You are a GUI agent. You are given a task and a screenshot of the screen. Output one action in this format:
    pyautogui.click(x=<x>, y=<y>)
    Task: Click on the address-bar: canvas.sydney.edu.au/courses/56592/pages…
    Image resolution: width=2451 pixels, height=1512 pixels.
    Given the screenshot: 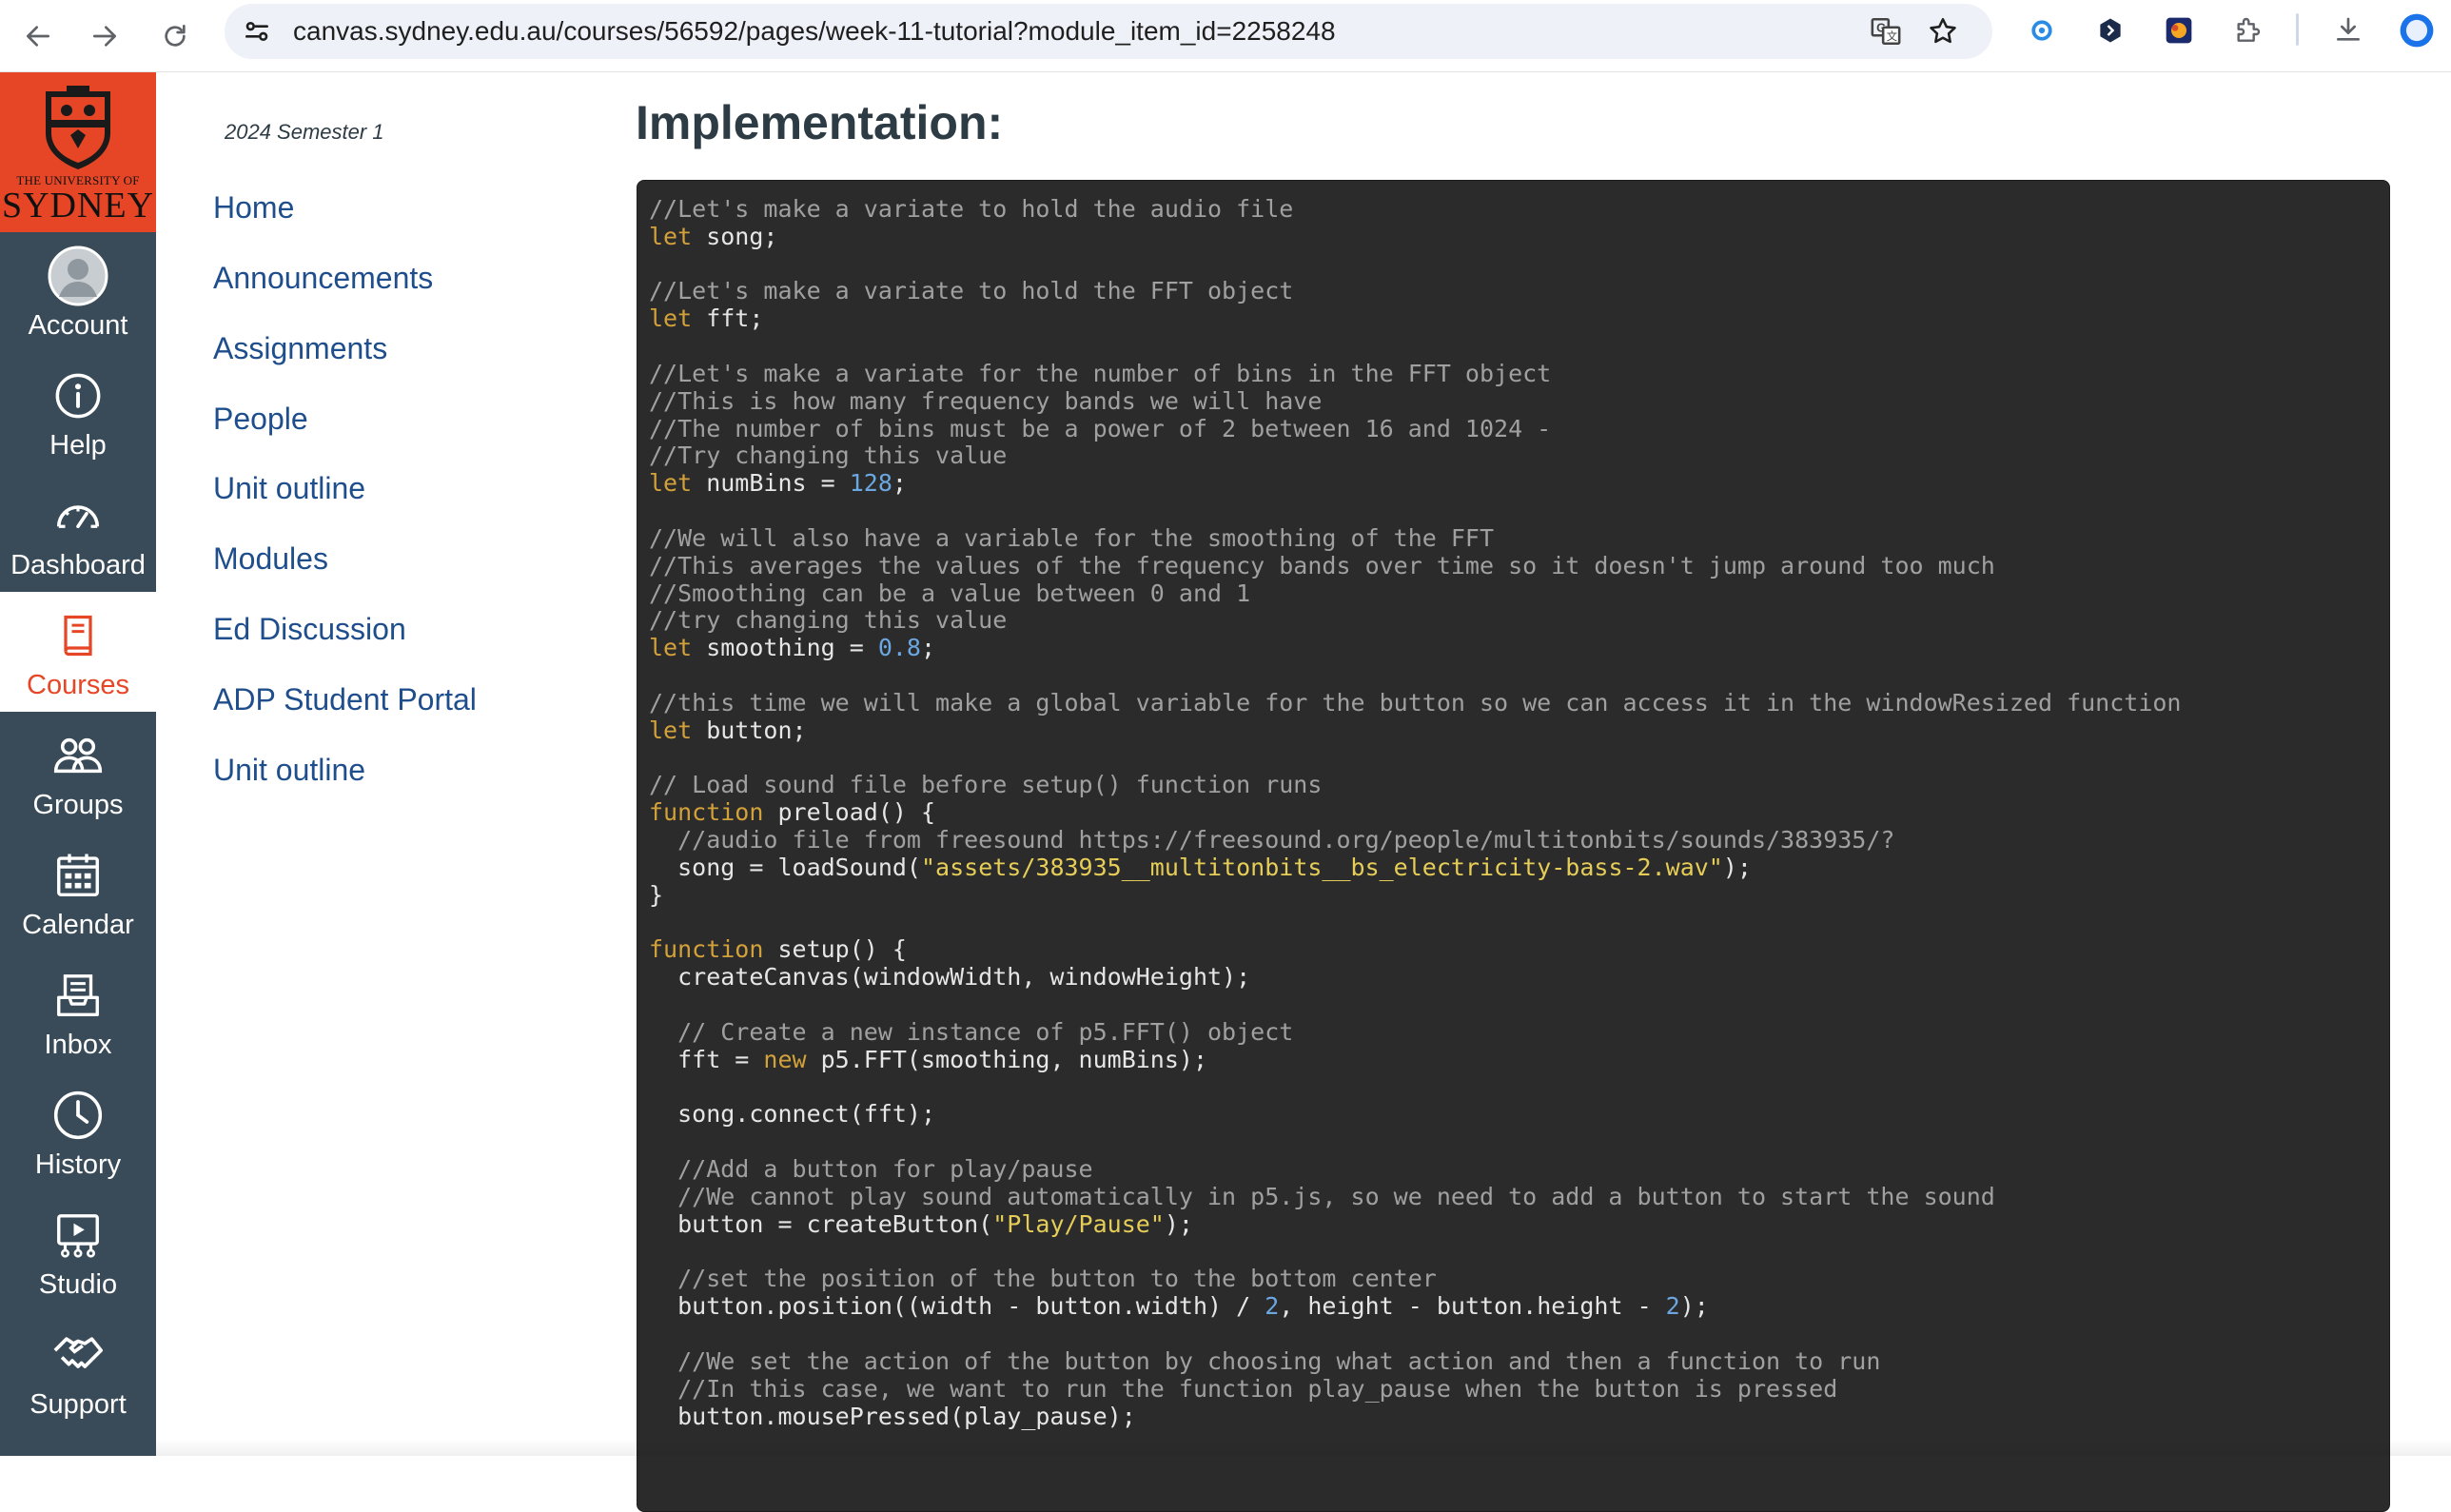 What is the action you would take?
    pyautogui.click(x=1108, y=31)
    